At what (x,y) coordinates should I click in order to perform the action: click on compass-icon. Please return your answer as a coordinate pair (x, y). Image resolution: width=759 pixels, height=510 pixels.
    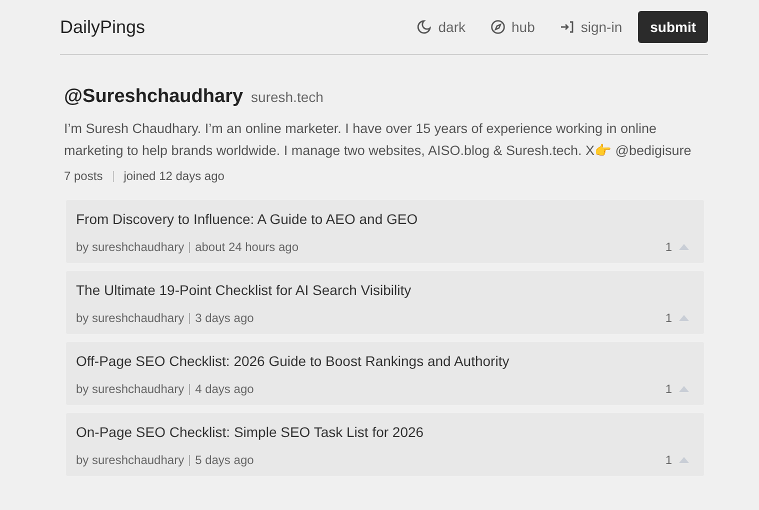
    Looking at the image, I should click on (498, 27).